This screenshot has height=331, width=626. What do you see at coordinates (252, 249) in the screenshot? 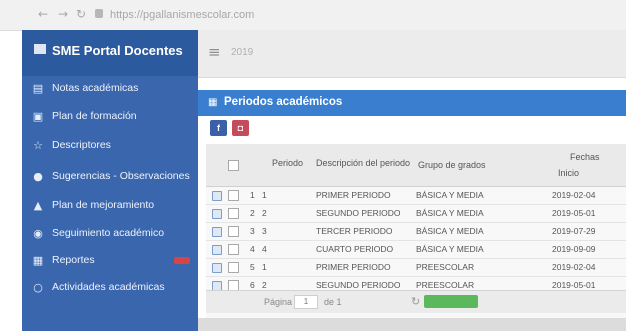
I see `row-number: 4` at bounding box center [252, 249].